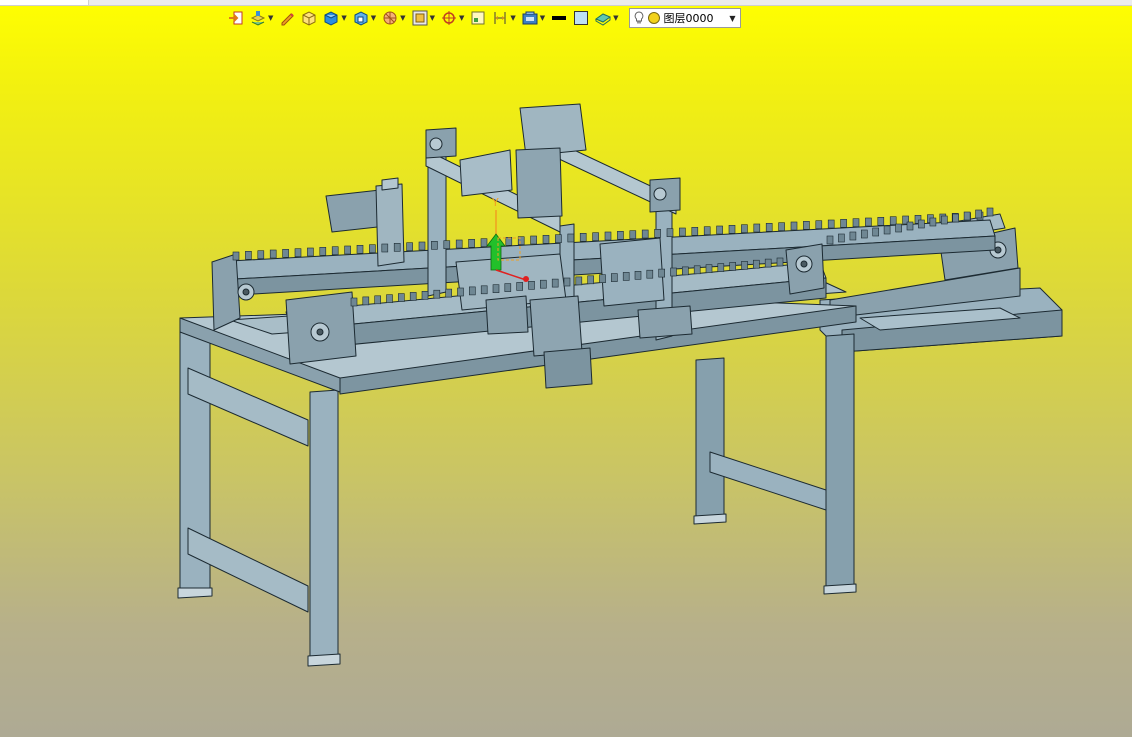 Image resolution: width=1132 pixels, height=737 pixels. What do you see at coordinates (654, 18) in the screenshot?
I see `layer-color-dot` at bounding box center [654, 18].